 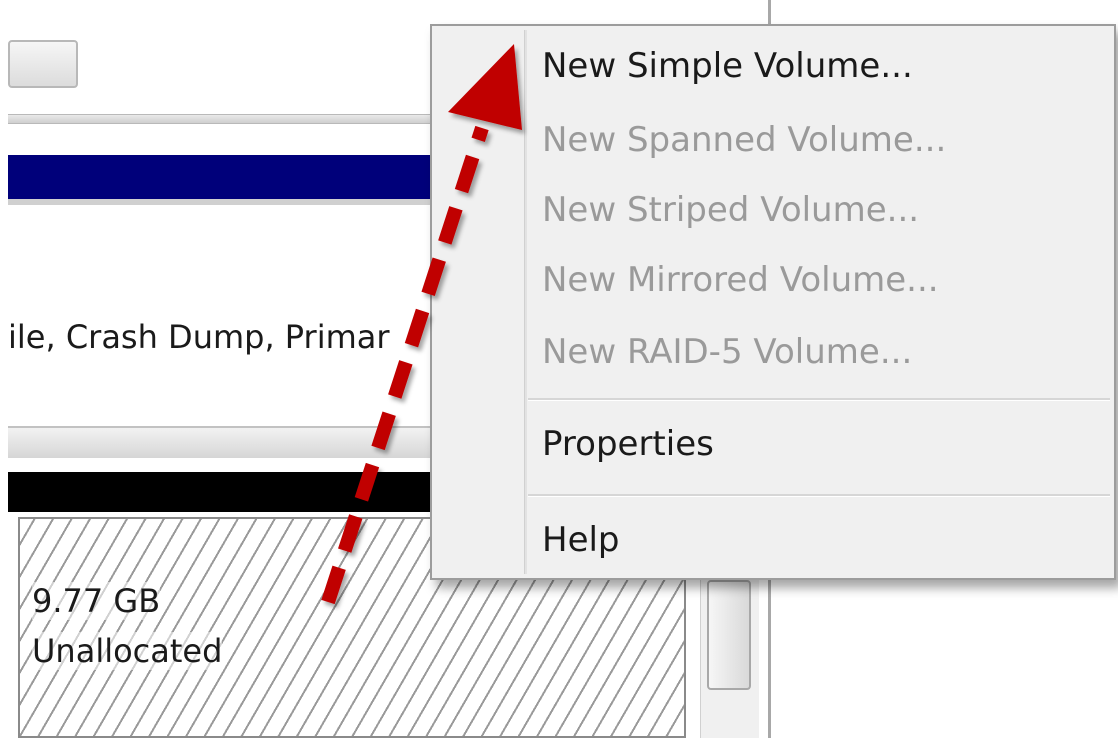 I want to click on unallocated-size: 9.77 GB, so click(x=96, y=601).